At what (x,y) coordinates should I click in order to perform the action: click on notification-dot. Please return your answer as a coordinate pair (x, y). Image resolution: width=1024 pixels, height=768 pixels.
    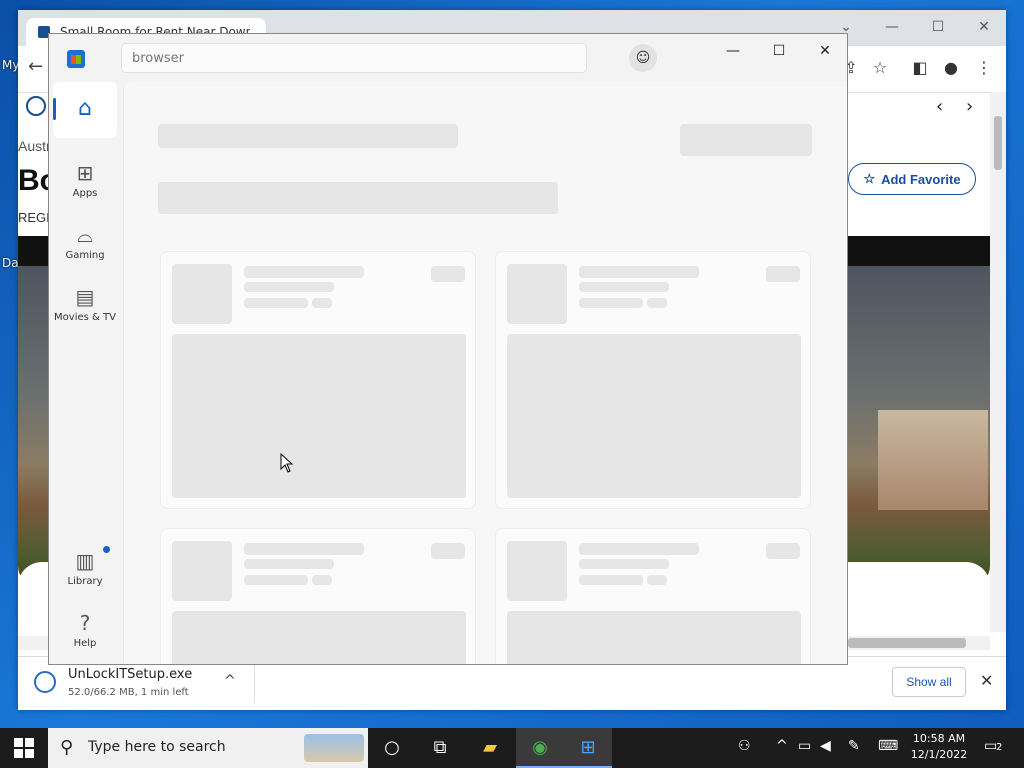
    Looking at the image, I should click on (106, 549).